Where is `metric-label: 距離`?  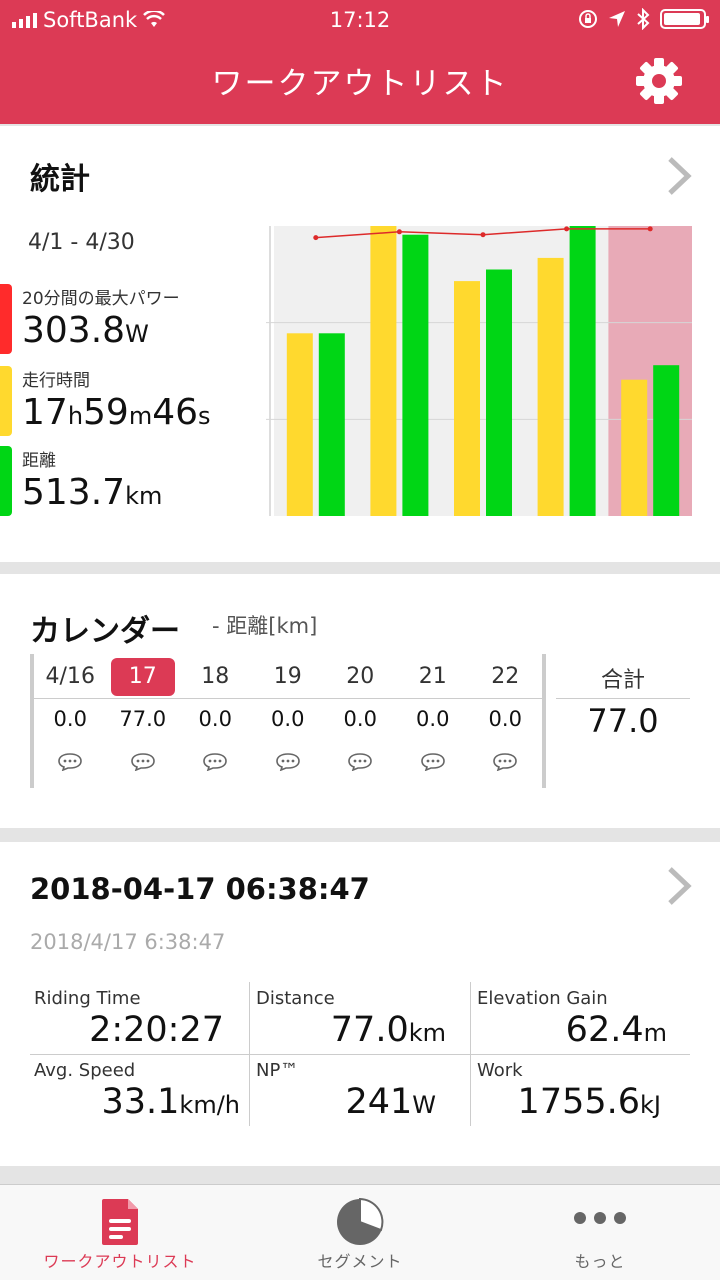 metric-label: 距離 is located at coordinates (39, 461).